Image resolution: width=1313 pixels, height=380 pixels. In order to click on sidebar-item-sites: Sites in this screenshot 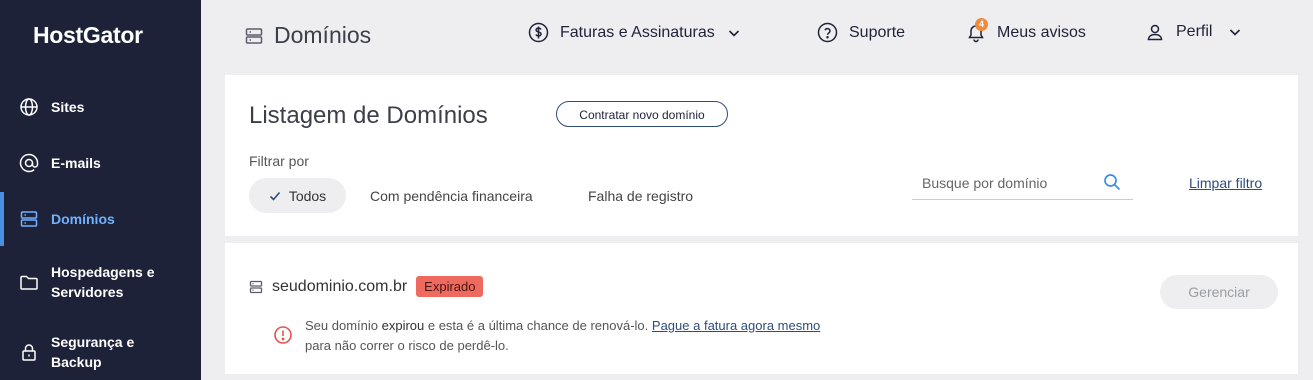, I will do `click(100, 107)`.